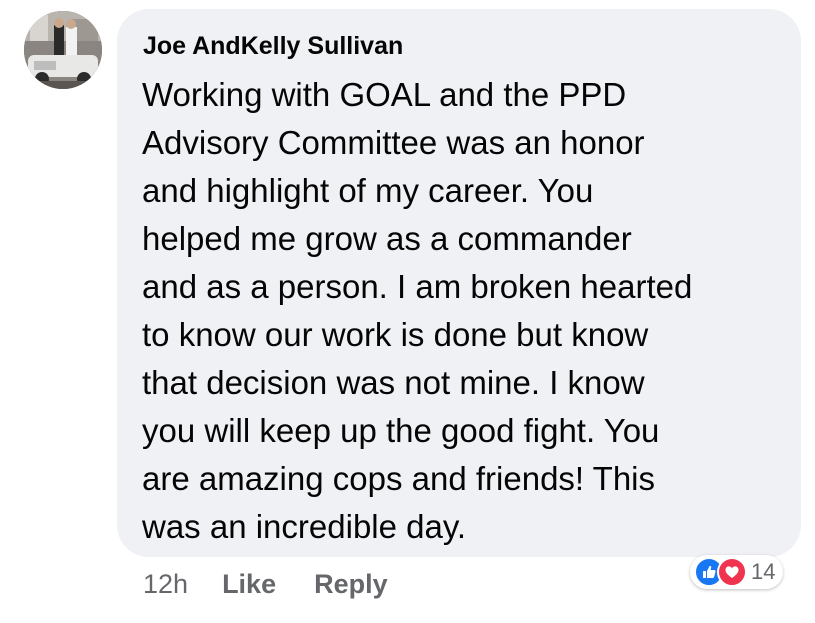 This screenshot has height=623, width=815. Describe the element at coordinates (165, 584) in the screenshot. I see `comment-timestamp: 12h` at that location.